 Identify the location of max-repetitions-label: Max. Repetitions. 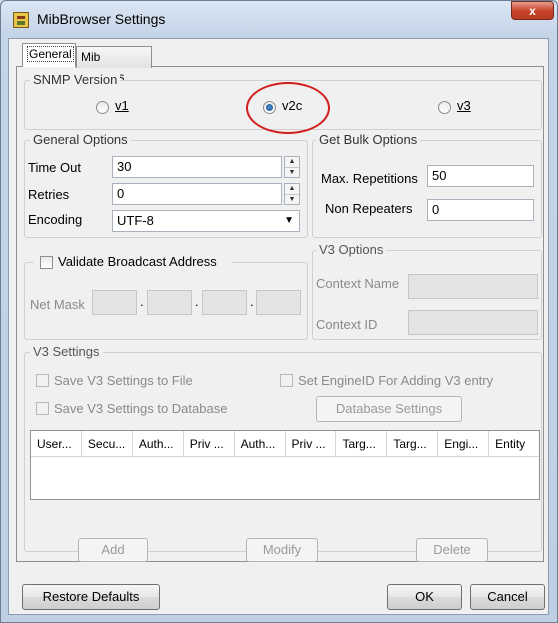
(369, 178).